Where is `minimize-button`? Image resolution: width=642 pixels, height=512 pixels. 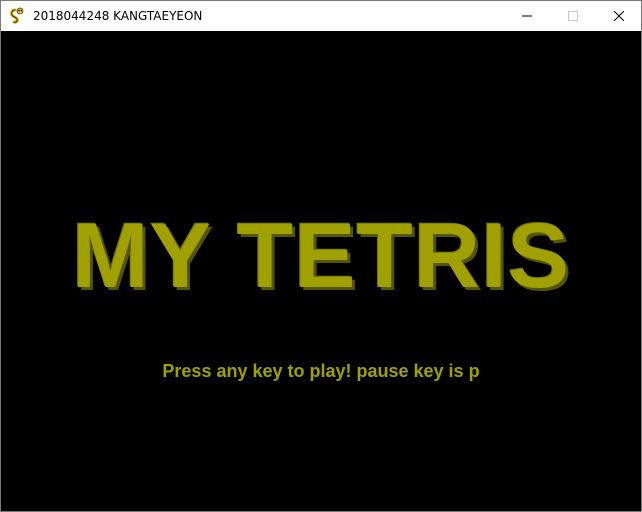
minimize-button is located at coordinates (527, 16).